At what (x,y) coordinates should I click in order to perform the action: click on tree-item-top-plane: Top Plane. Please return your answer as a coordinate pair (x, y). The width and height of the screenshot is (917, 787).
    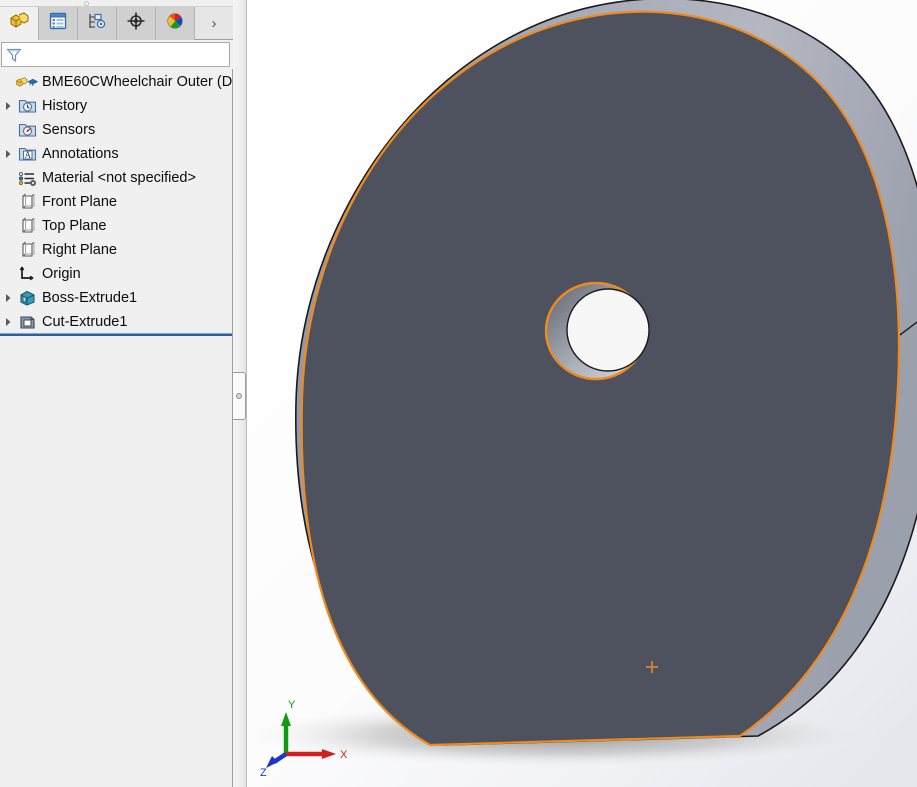
    Looking at the image, I should click on (116, 226).